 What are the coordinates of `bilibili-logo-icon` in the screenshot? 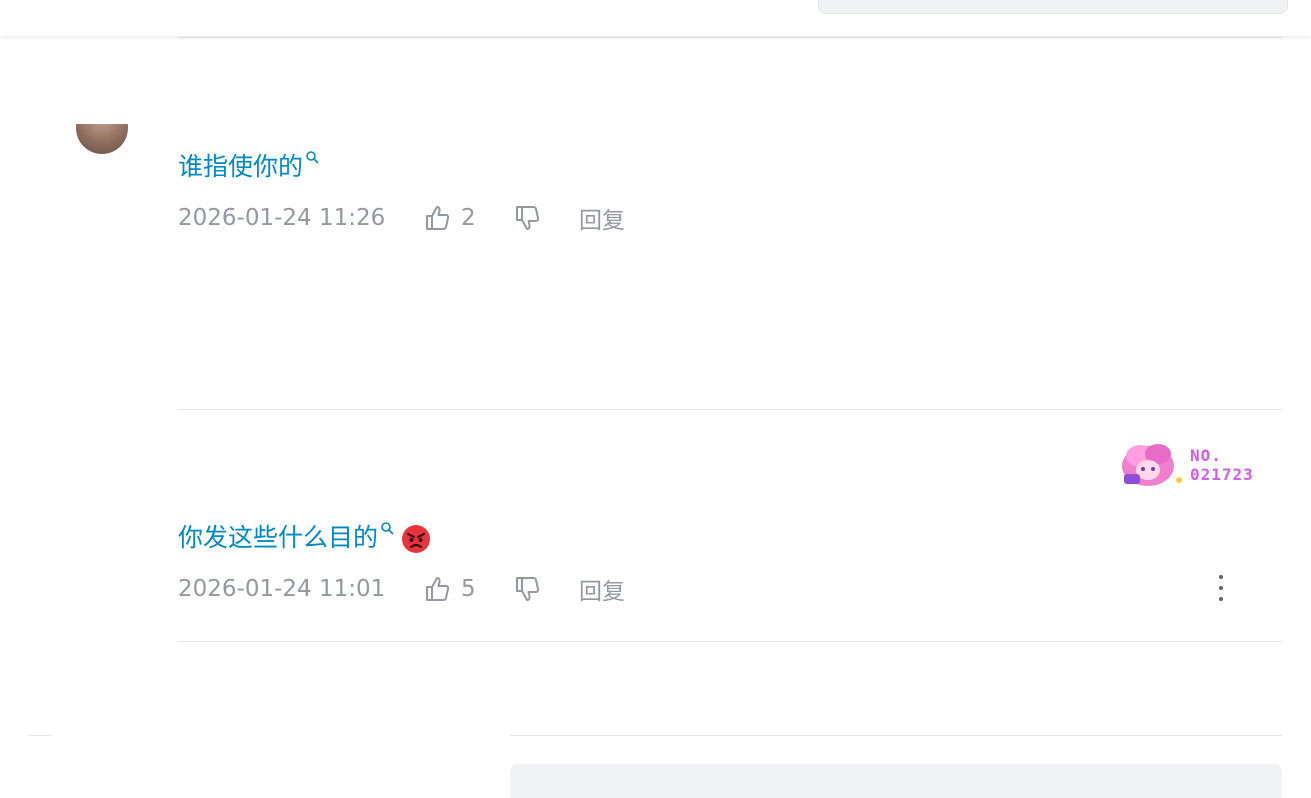 It's located at (85, 2).